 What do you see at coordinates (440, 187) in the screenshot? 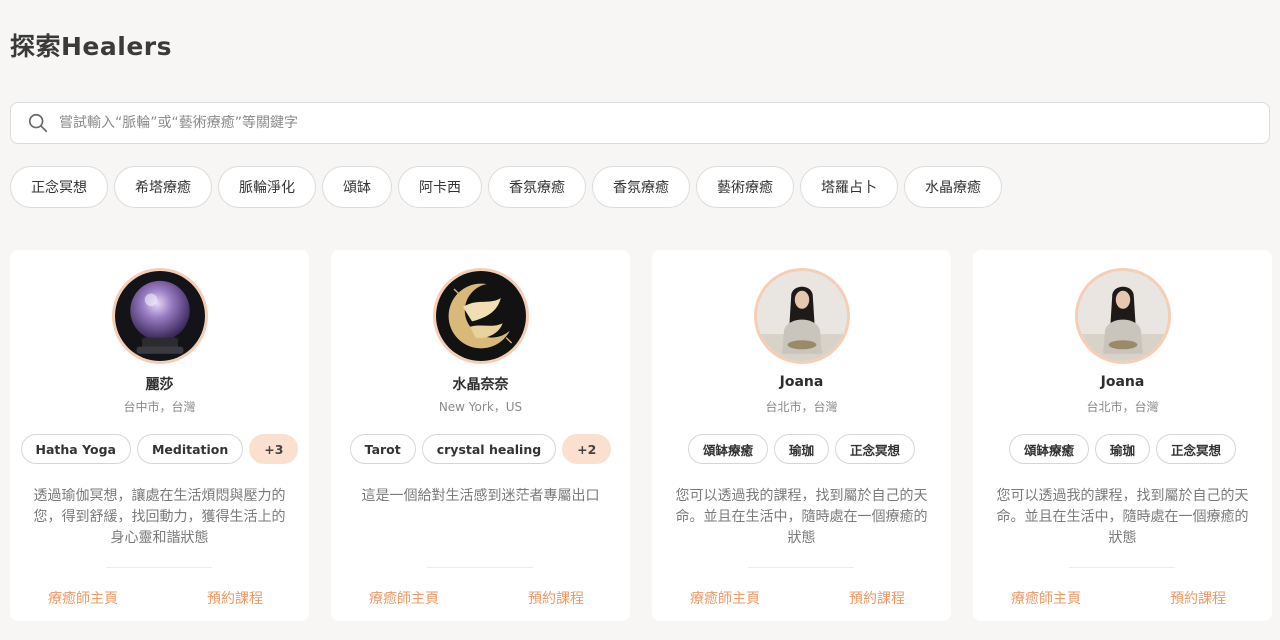
I see `filter-chip: 阿卡西` at bounding box center [440, 187].